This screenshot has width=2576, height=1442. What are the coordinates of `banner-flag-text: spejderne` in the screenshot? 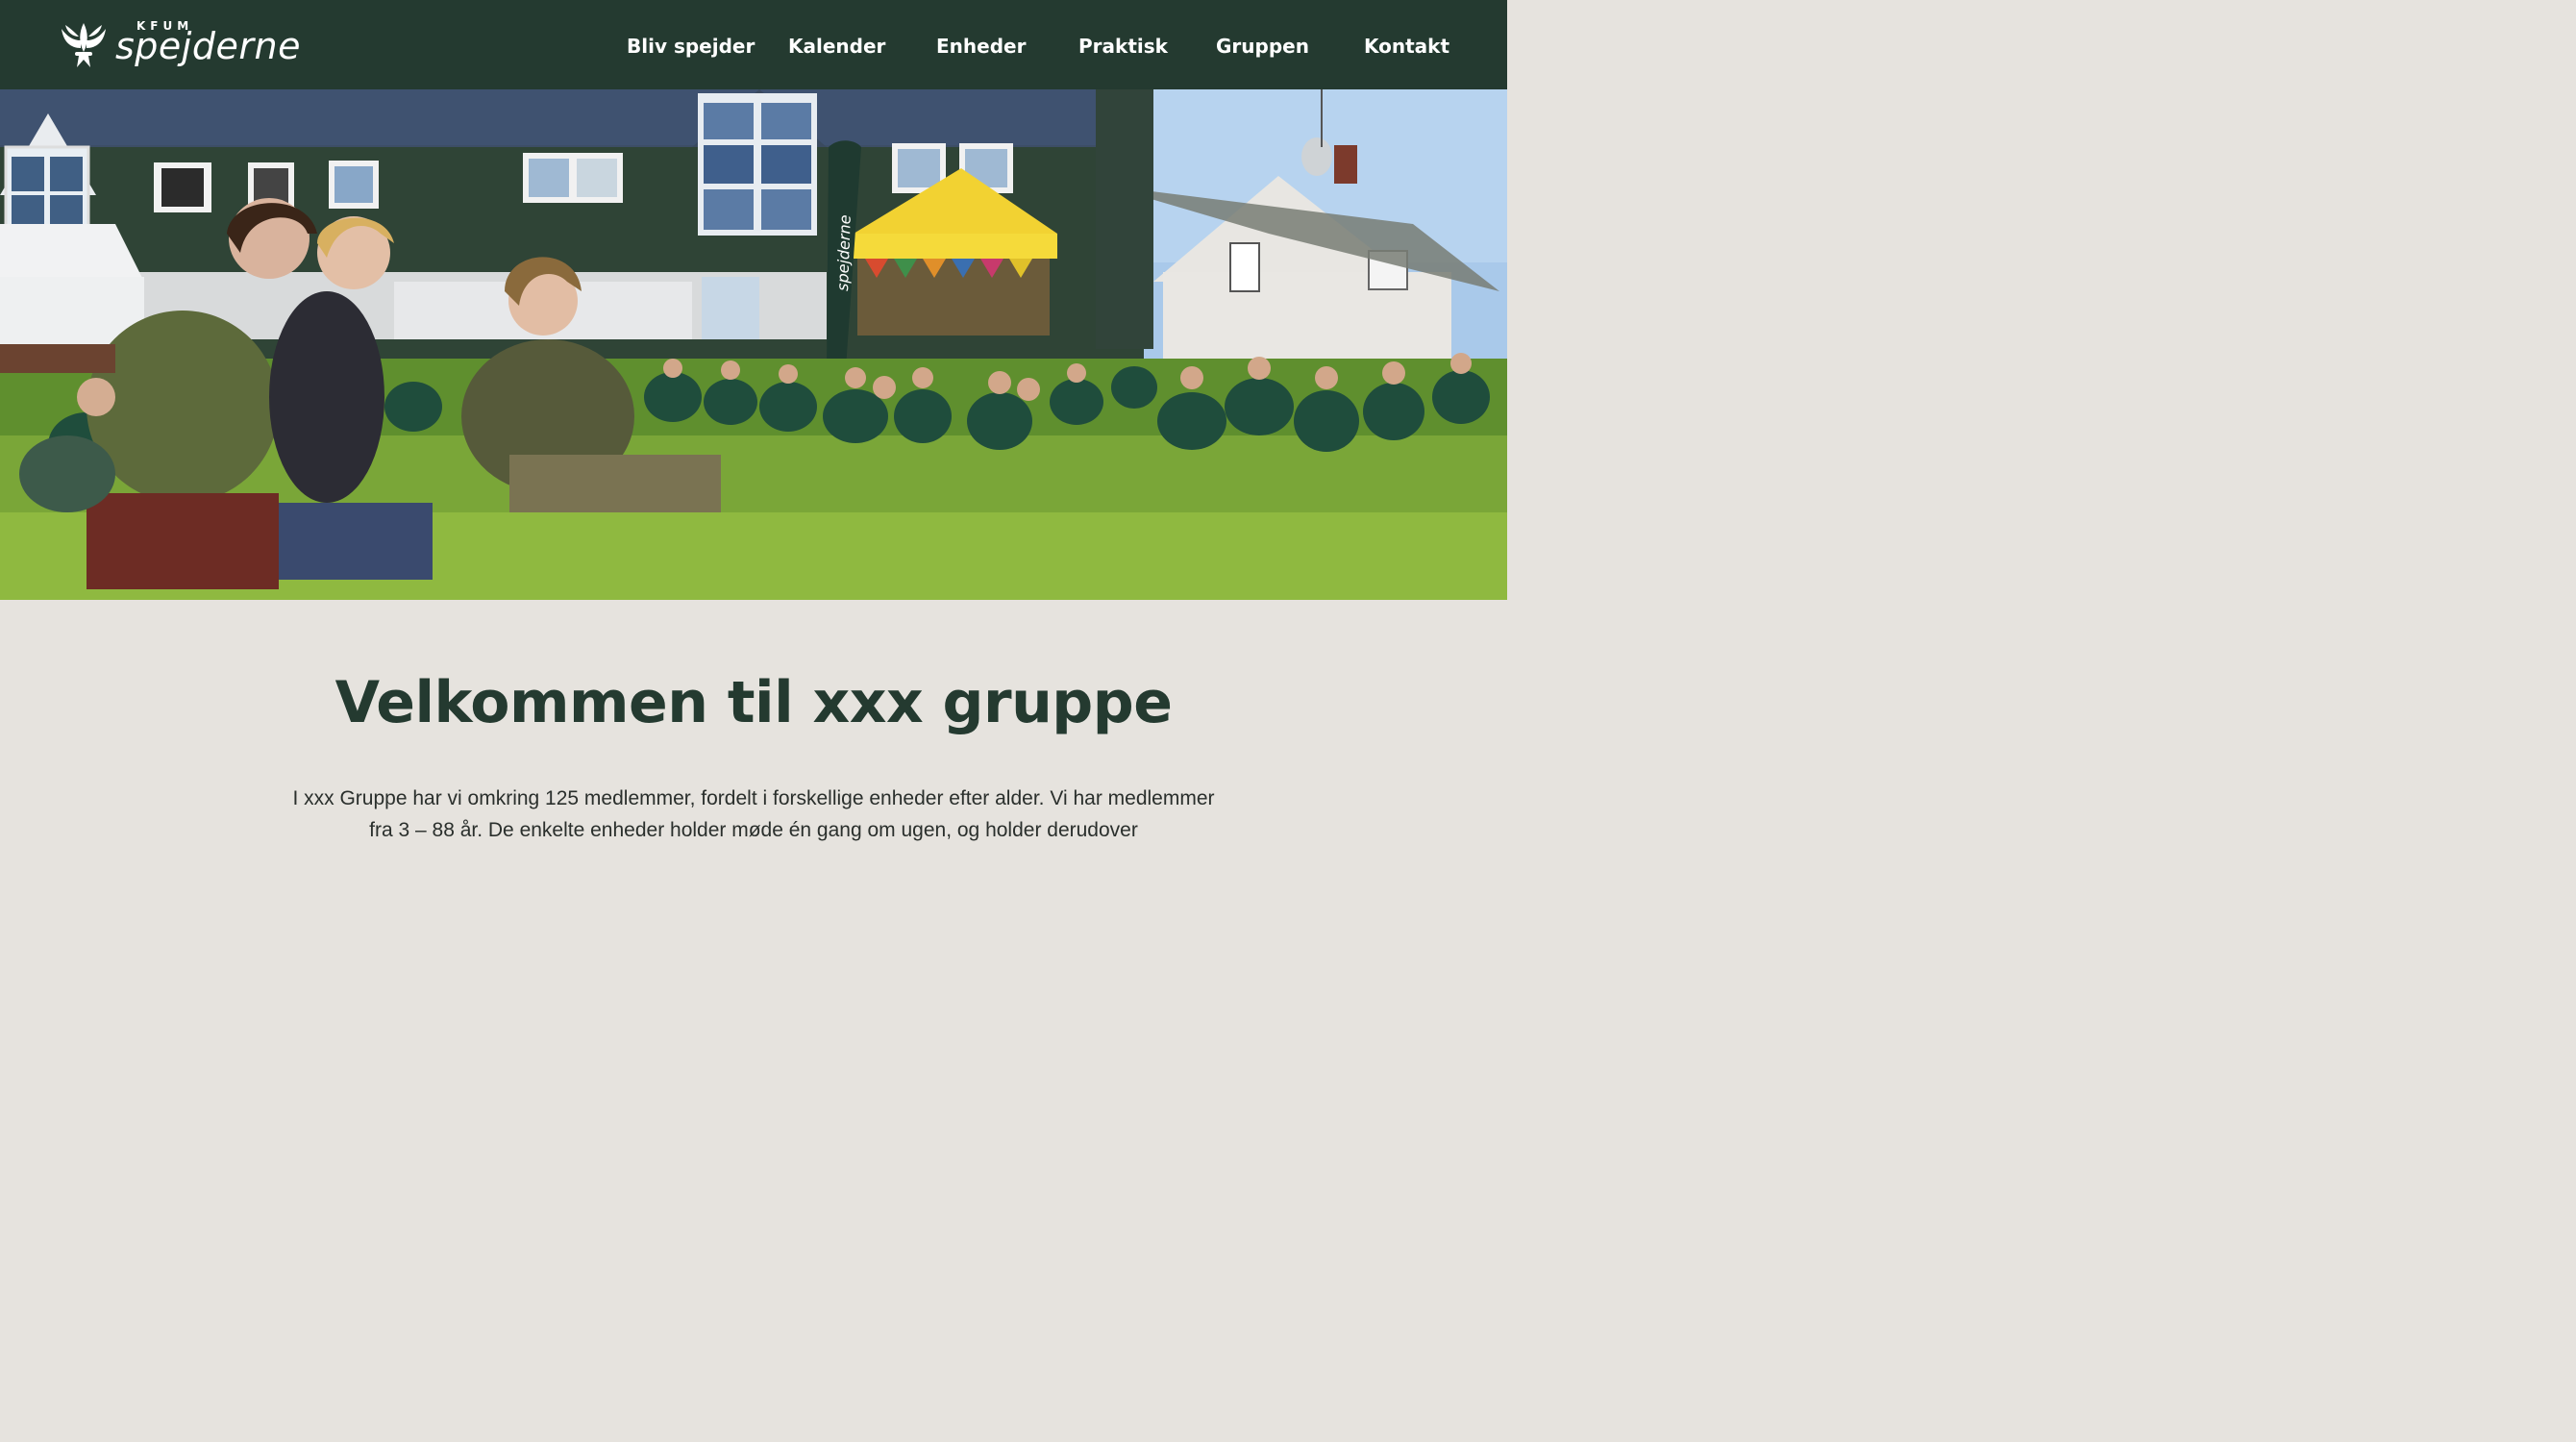 It's located at (844, 252).